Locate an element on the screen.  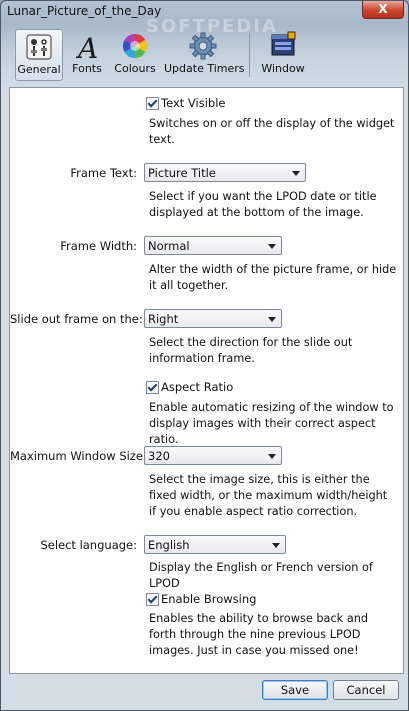
max-window-size-label: Maximum Window Size: is located at coordinates (78, 456).